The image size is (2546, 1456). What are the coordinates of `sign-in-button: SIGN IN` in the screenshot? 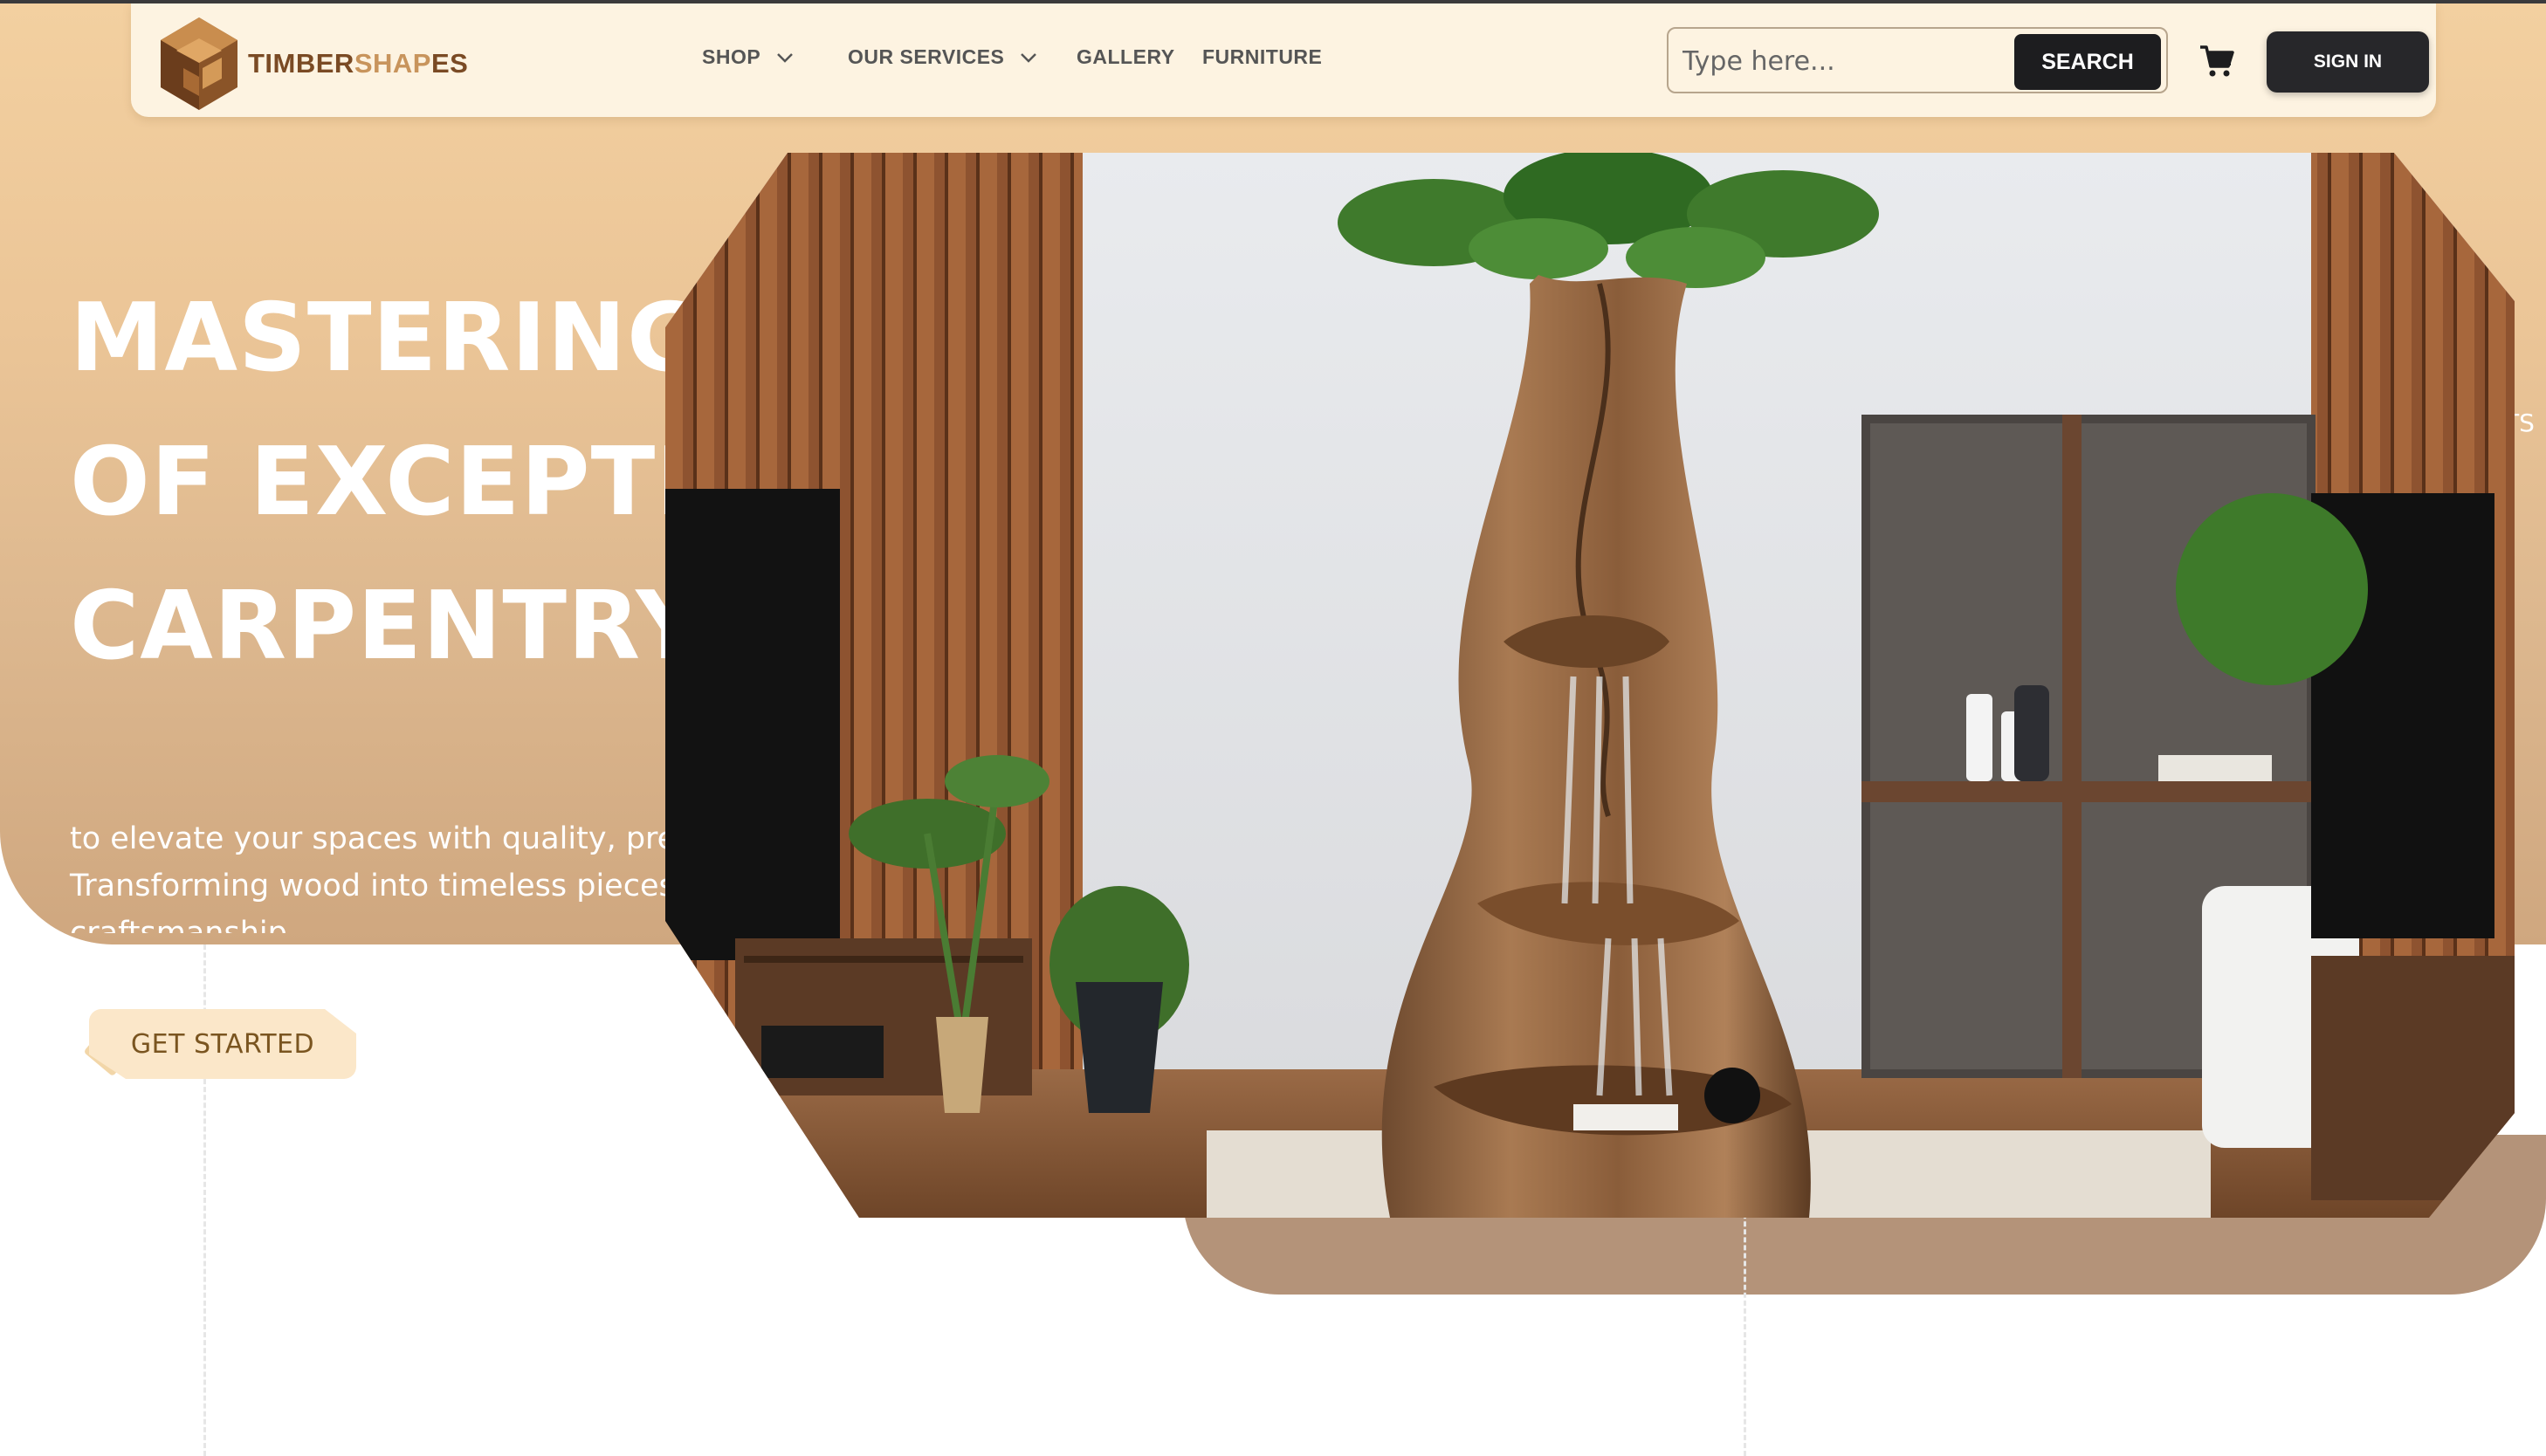 It's located at (2348, 62).